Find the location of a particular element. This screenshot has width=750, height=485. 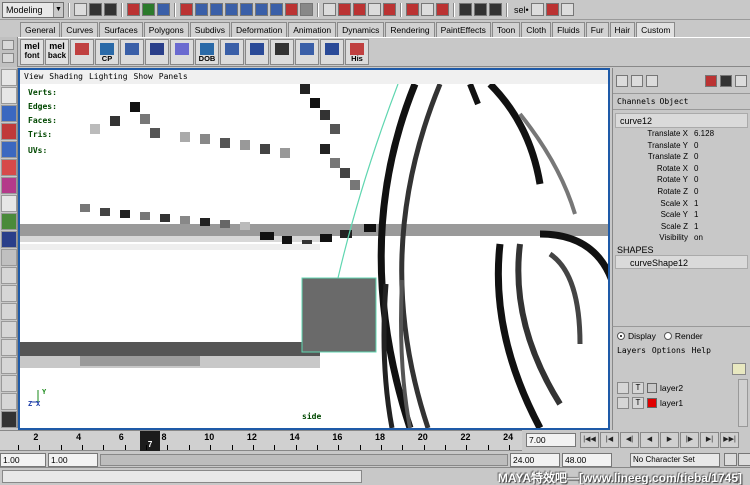

attribute-row: Visibility on is located at coordinates (681, 238).